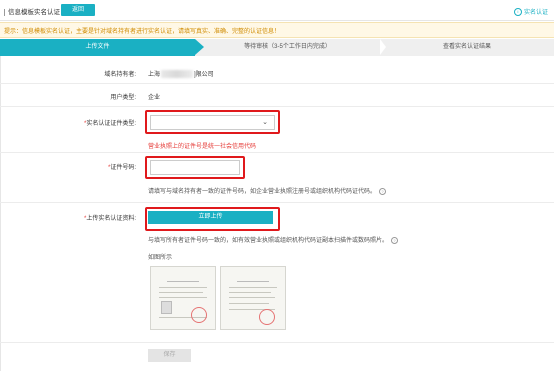 The width and height of the screenshot is (554, 371). I want to click on cert-no-hint: 请填写与域名持有者一致的证件号码，如企业营业执照注册号或组织机构代码证代码。?, so click(267, 190).